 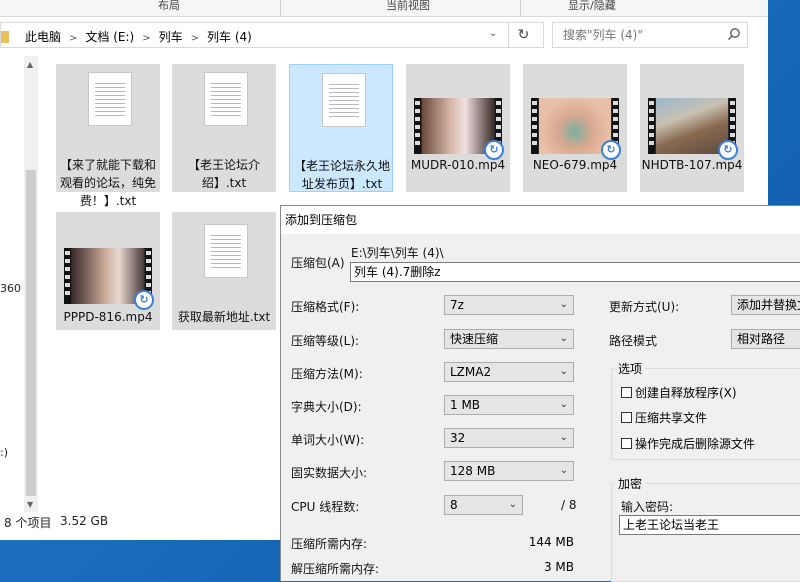 I want to click on ribbon-tab-current-view: 当前视图, so click(x=408, y=6).